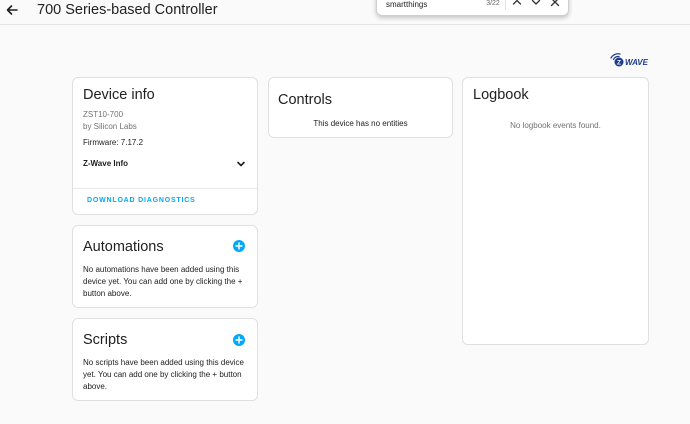 The height and width of the screenshot is (424, 690). I want to click on find-bar: smartthings 3/22, so click(472, 8).